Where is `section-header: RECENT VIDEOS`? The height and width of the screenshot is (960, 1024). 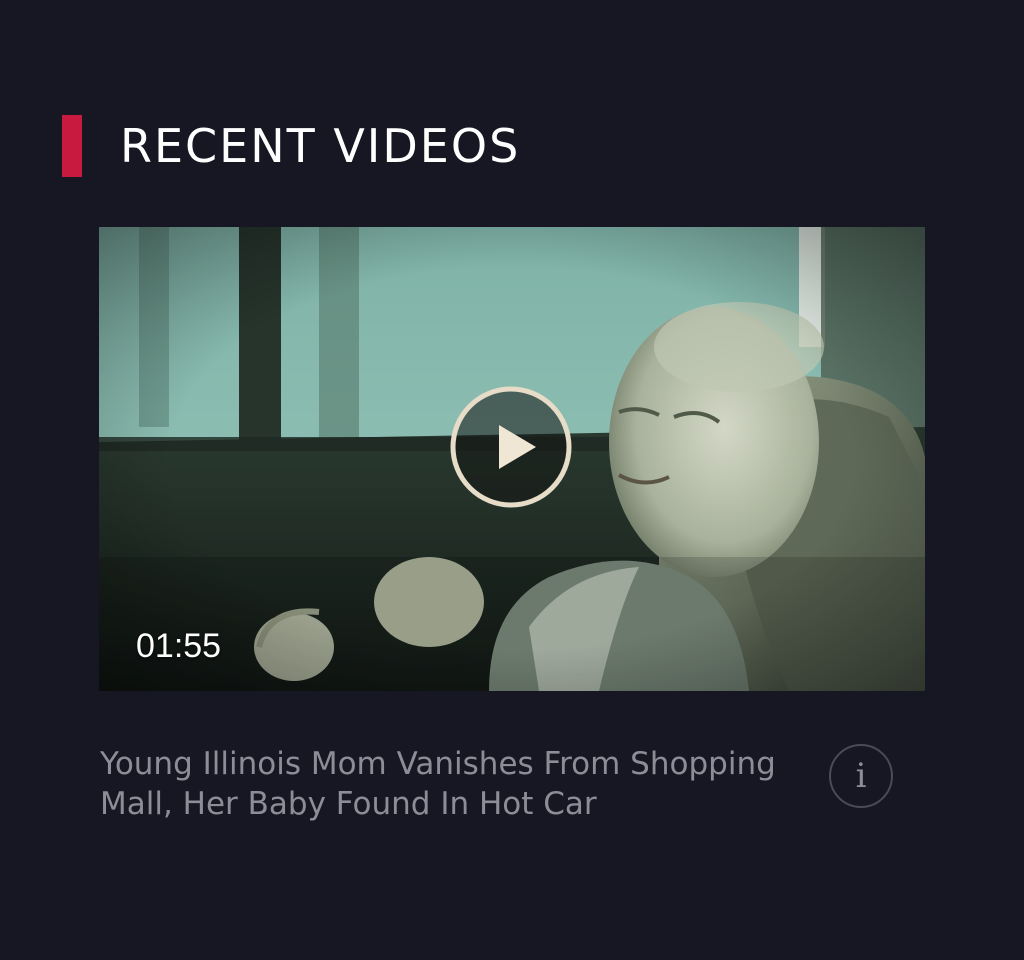
section-header: RECENT VIDEOS is located at coordinates (291, 146).